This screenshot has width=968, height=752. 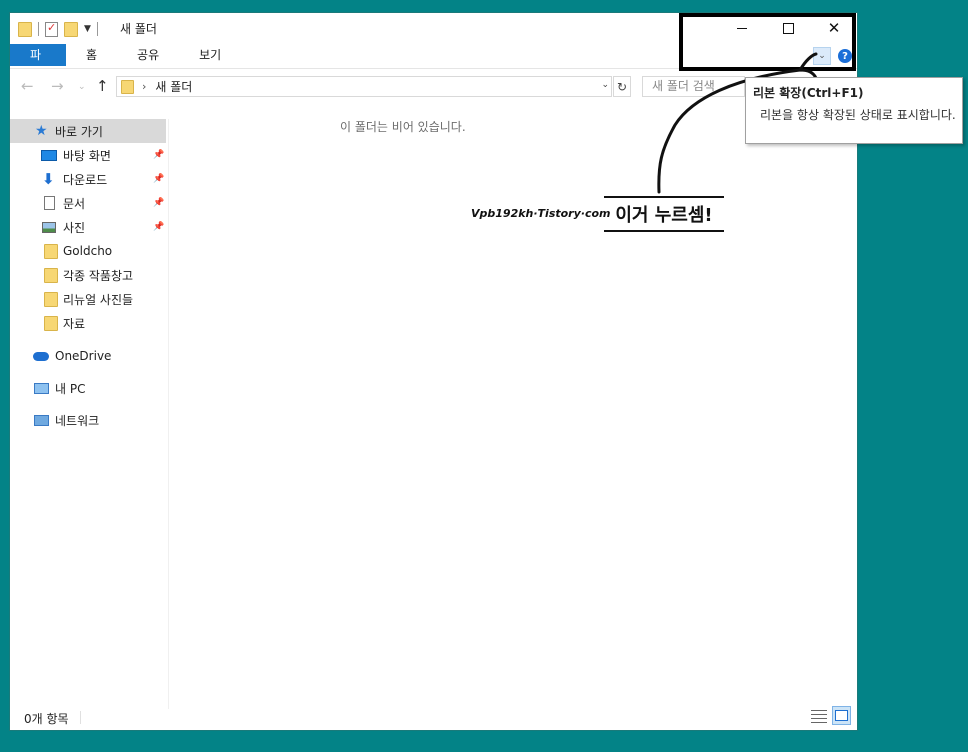 I want to click on ribbon-divider, so click(x=433, y=68).